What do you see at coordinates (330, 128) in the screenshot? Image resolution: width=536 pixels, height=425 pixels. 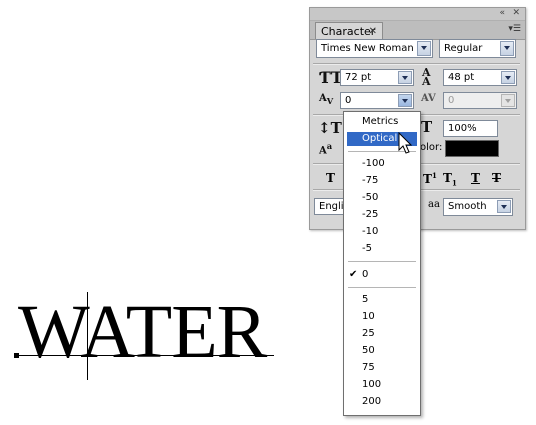 I see `vertical-scale-icon: ↕T` at bounding box center [330, 128].